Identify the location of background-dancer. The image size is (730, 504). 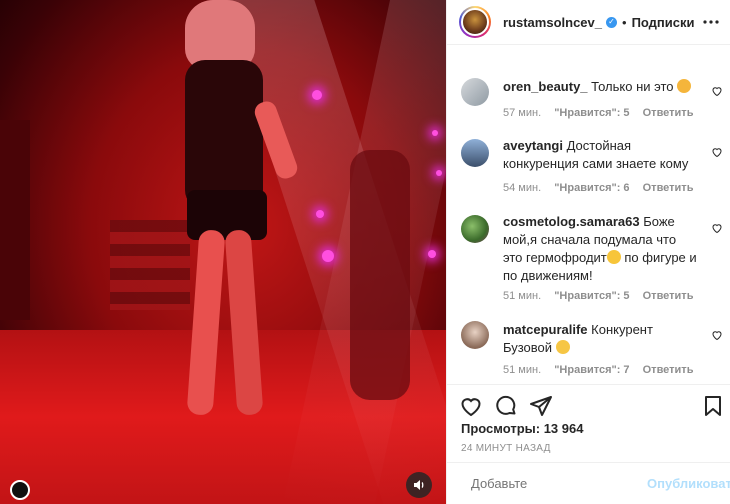
(380, 275).